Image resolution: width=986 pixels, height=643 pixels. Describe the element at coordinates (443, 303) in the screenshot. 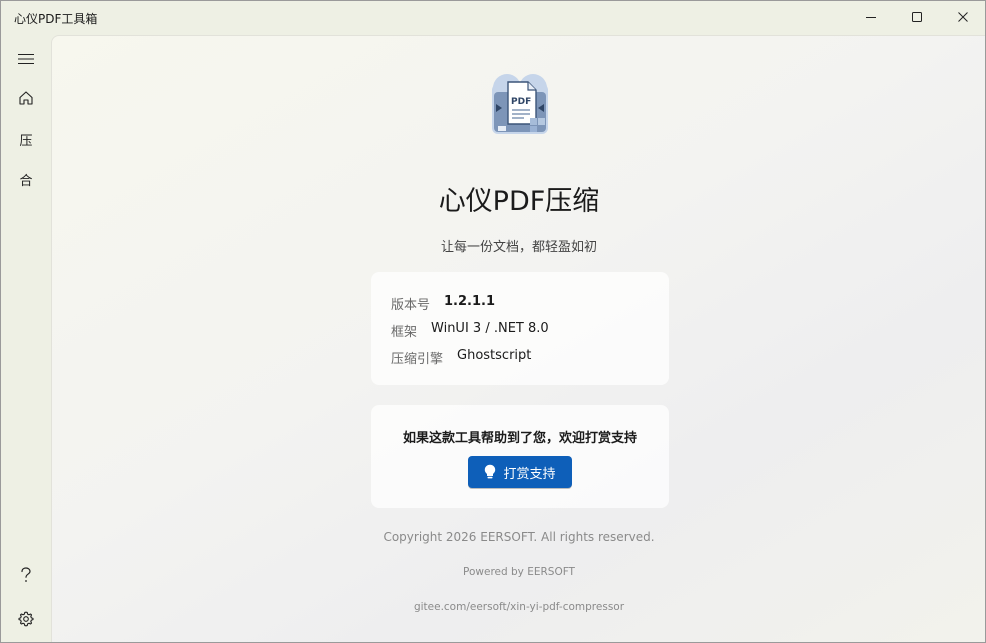

I see `info-row-version: 版本号 1.2.1.1` at that location.